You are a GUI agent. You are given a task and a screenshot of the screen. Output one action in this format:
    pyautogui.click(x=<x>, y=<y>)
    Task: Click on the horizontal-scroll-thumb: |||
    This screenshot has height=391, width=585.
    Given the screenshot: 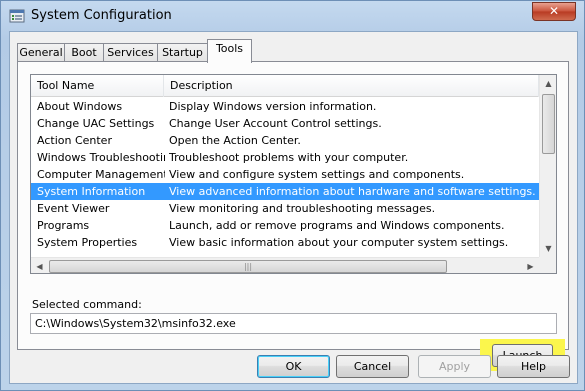 What is the action you would take?
    pyautogui.click(x=248, y=266)
    